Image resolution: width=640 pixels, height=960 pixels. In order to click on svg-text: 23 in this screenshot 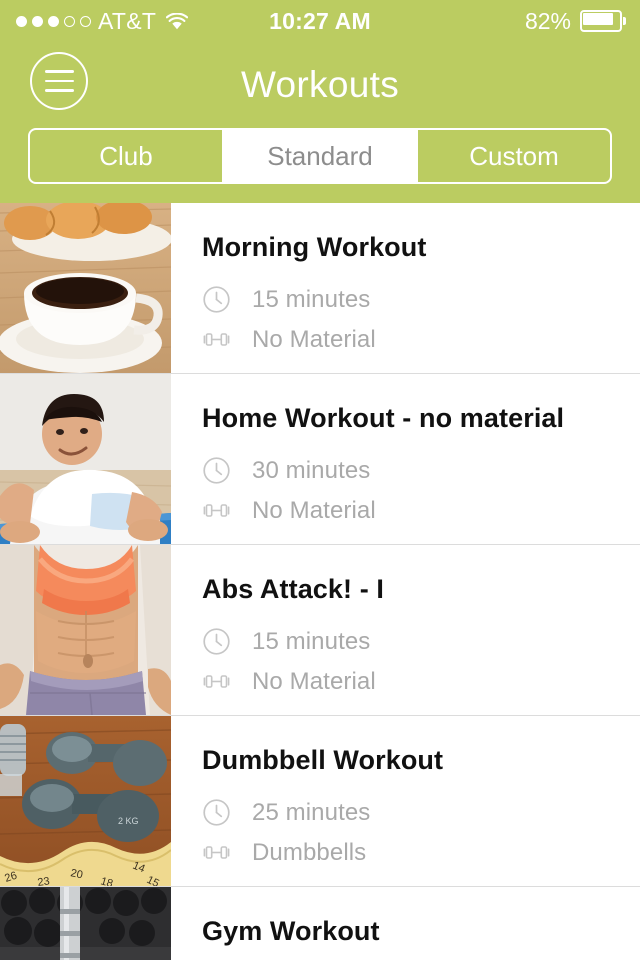, I will do `click(44, 880)`.